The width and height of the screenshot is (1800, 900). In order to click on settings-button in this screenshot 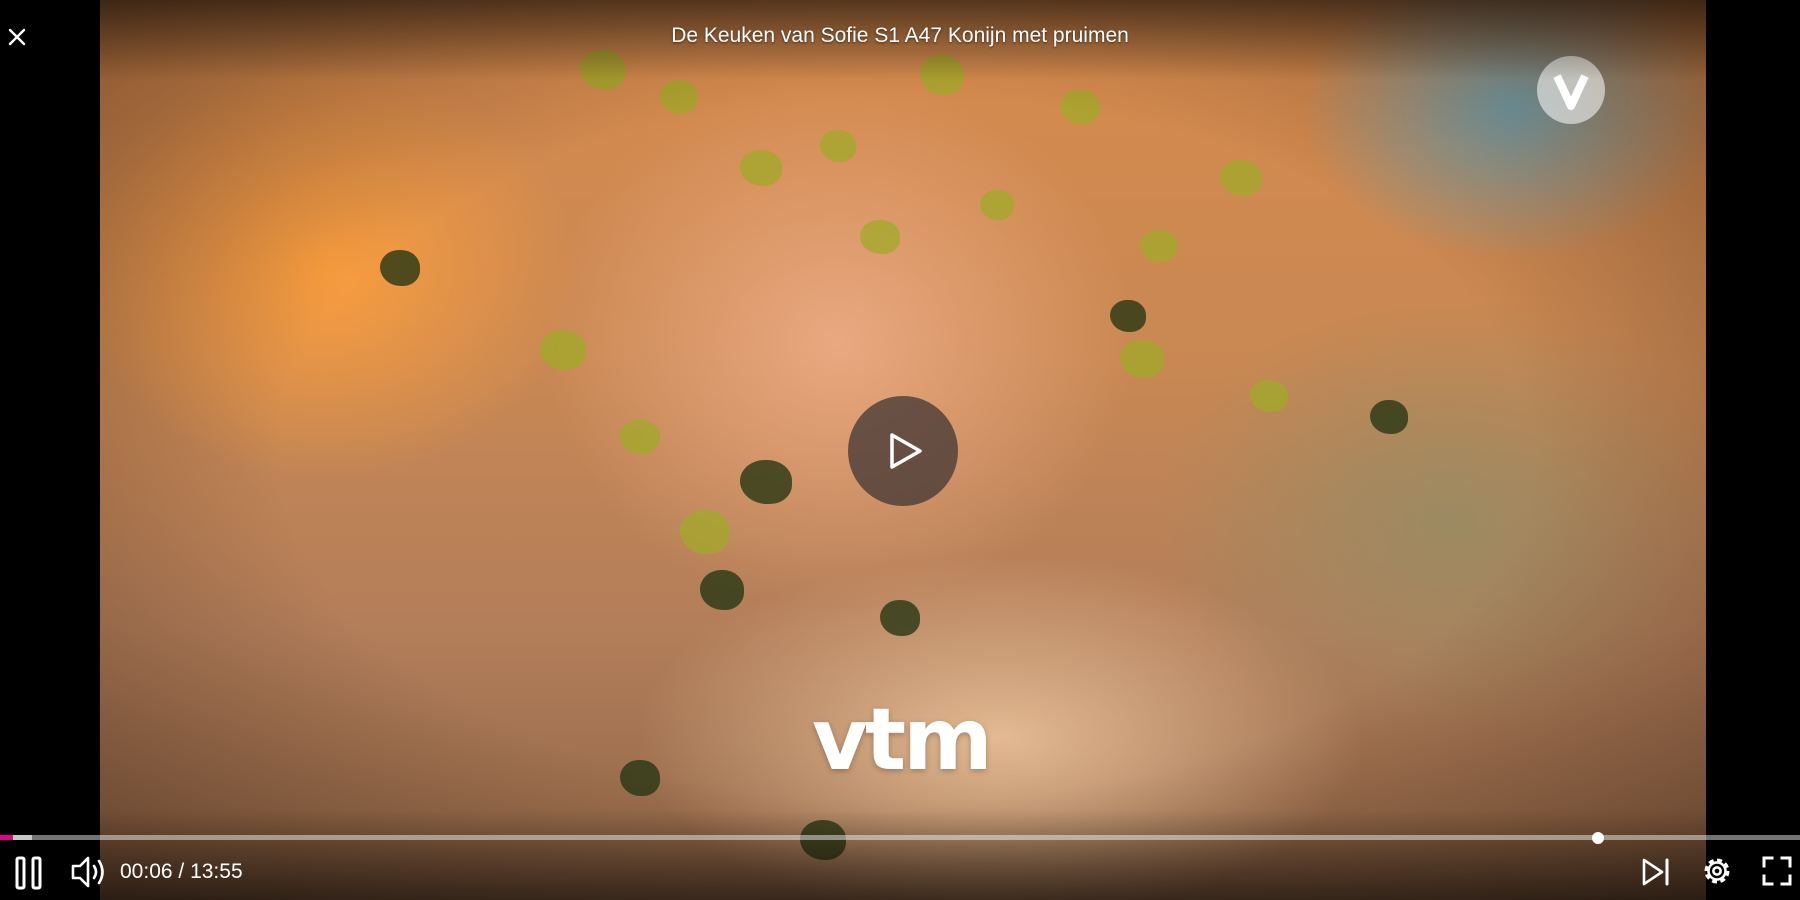, I will do `click(1717, 871)`.